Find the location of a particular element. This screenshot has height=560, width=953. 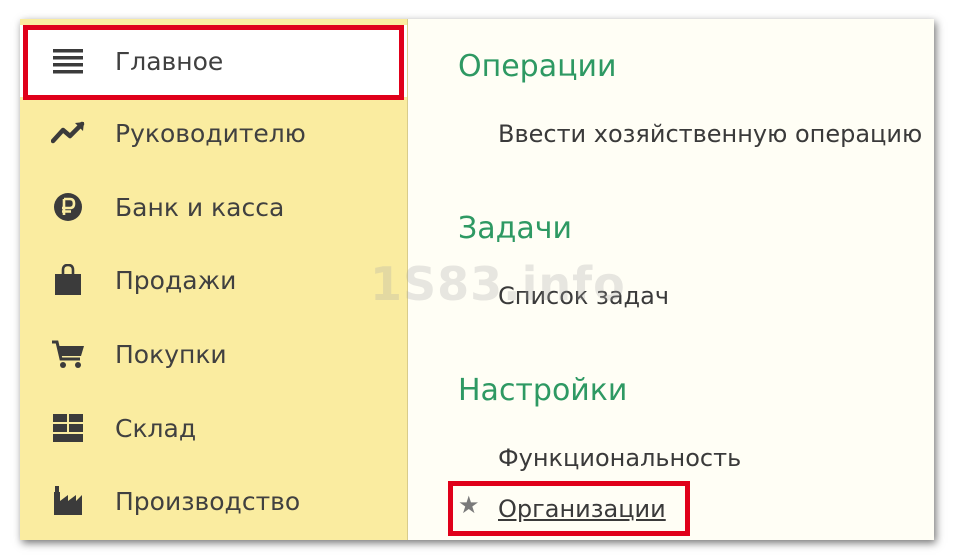

menu-icon is located at coordinates (68, 61).